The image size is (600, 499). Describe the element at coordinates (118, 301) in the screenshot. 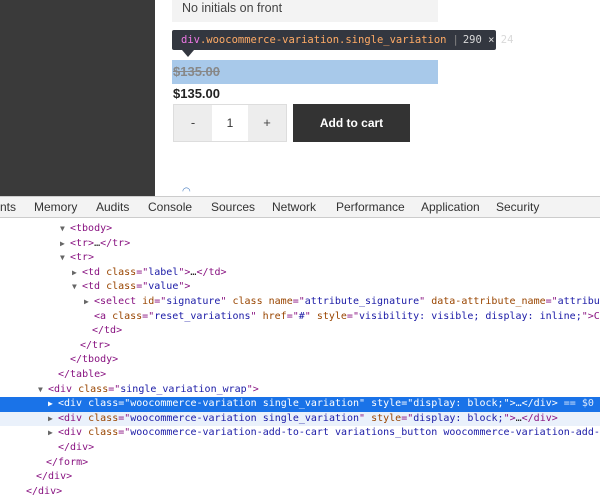

I see `dom-node-token: <select` at that location.